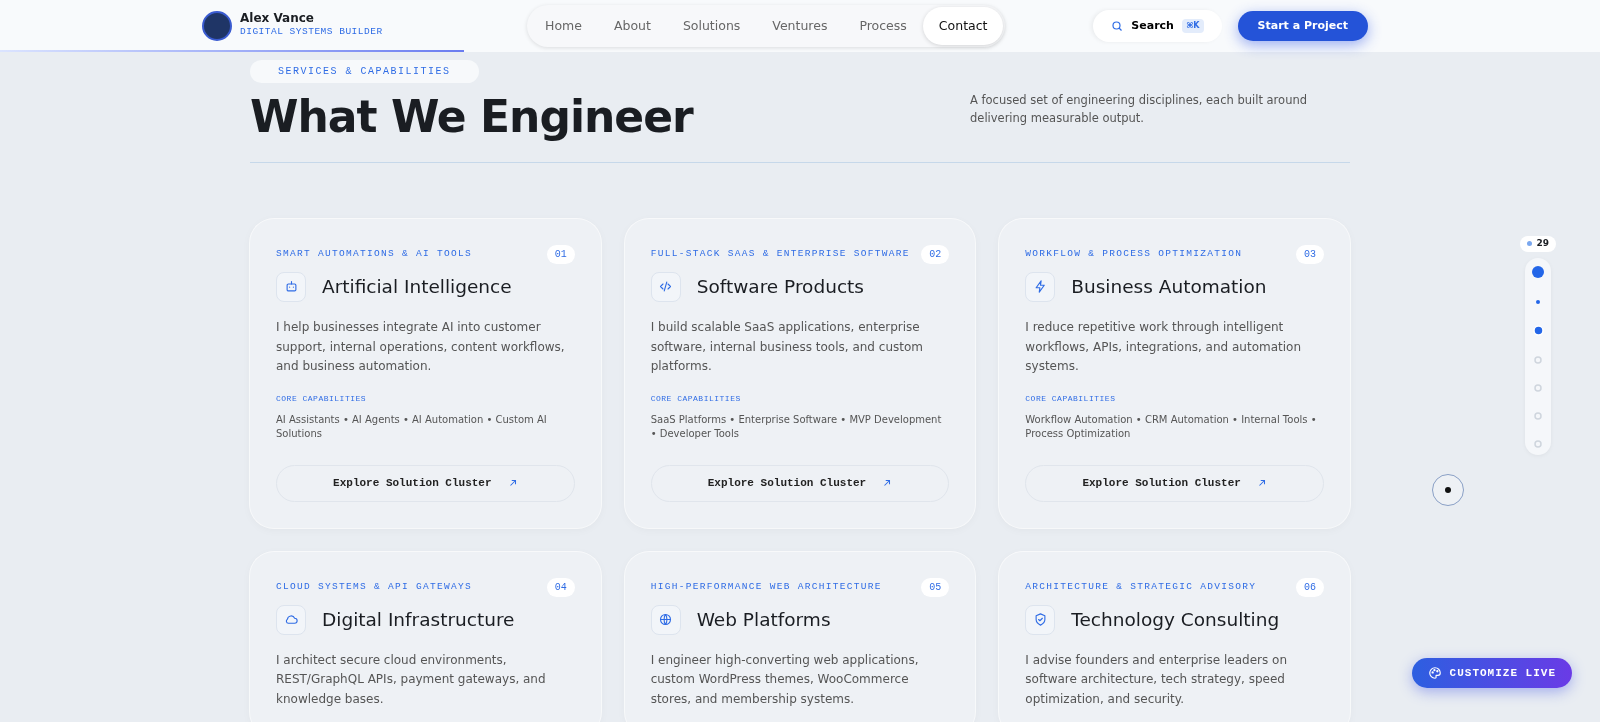  What do you see at coordinates (417, 286) in the screenshot?
I see `card-title: Artificial Intelligence` at bounding box center [417, 286].